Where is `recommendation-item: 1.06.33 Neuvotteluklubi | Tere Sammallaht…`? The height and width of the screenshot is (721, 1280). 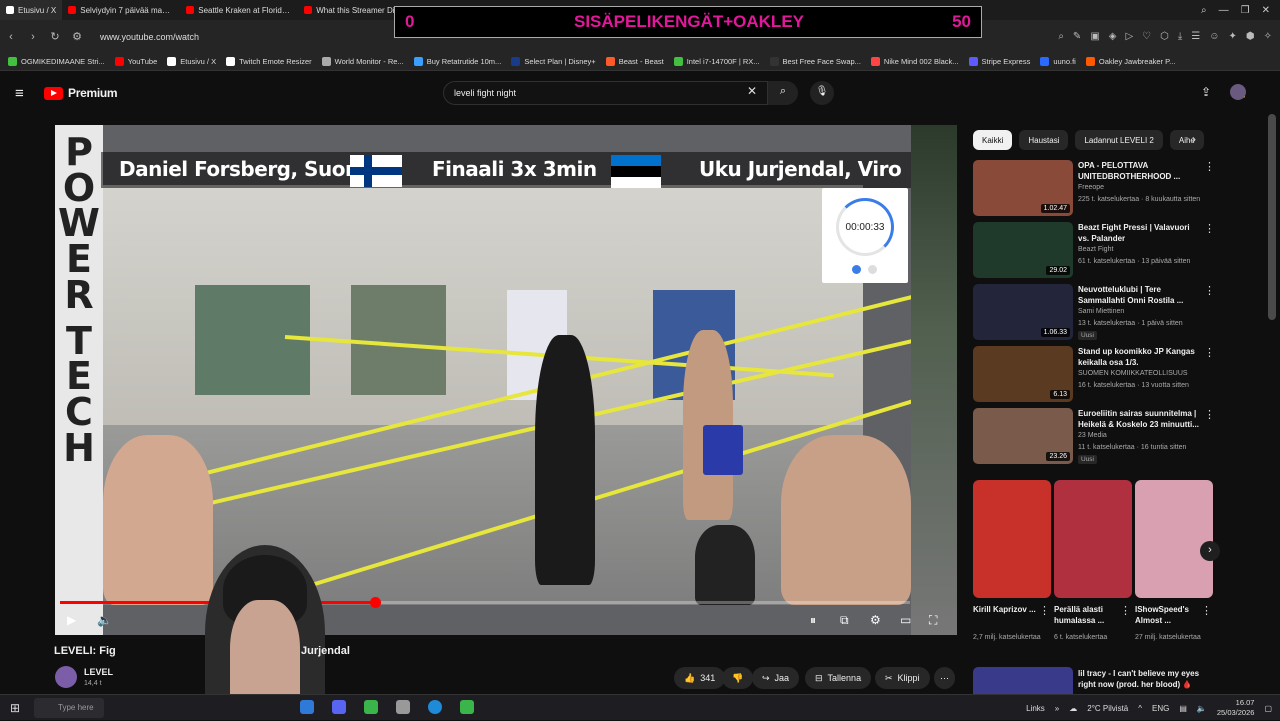 recommendation-item: 1.06.33 Neuvotteluklubi | Tere Sammallaht… is located at coordinates (1094, 313).